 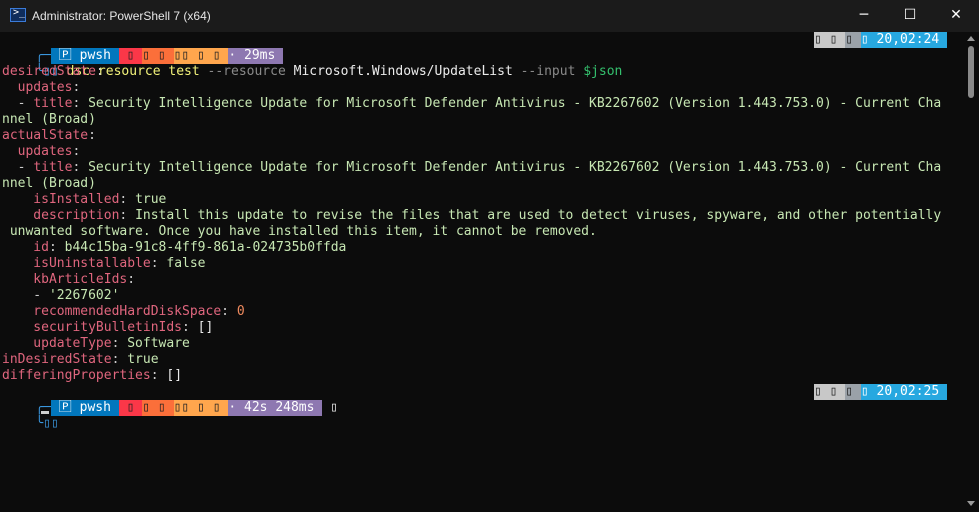 What do you see at coordinates (57, 343) in the screenshot?
I see `output-token: updateType` at bounding box center [57, 343].